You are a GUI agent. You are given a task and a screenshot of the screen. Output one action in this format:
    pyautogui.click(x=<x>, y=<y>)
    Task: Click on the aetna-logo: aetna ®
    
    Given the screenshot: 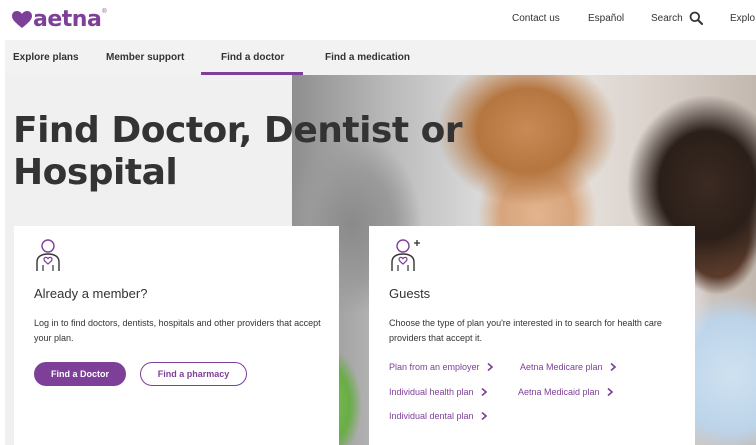 What is the action you would take?
    pyautogui.click(x=59, y=20)
    